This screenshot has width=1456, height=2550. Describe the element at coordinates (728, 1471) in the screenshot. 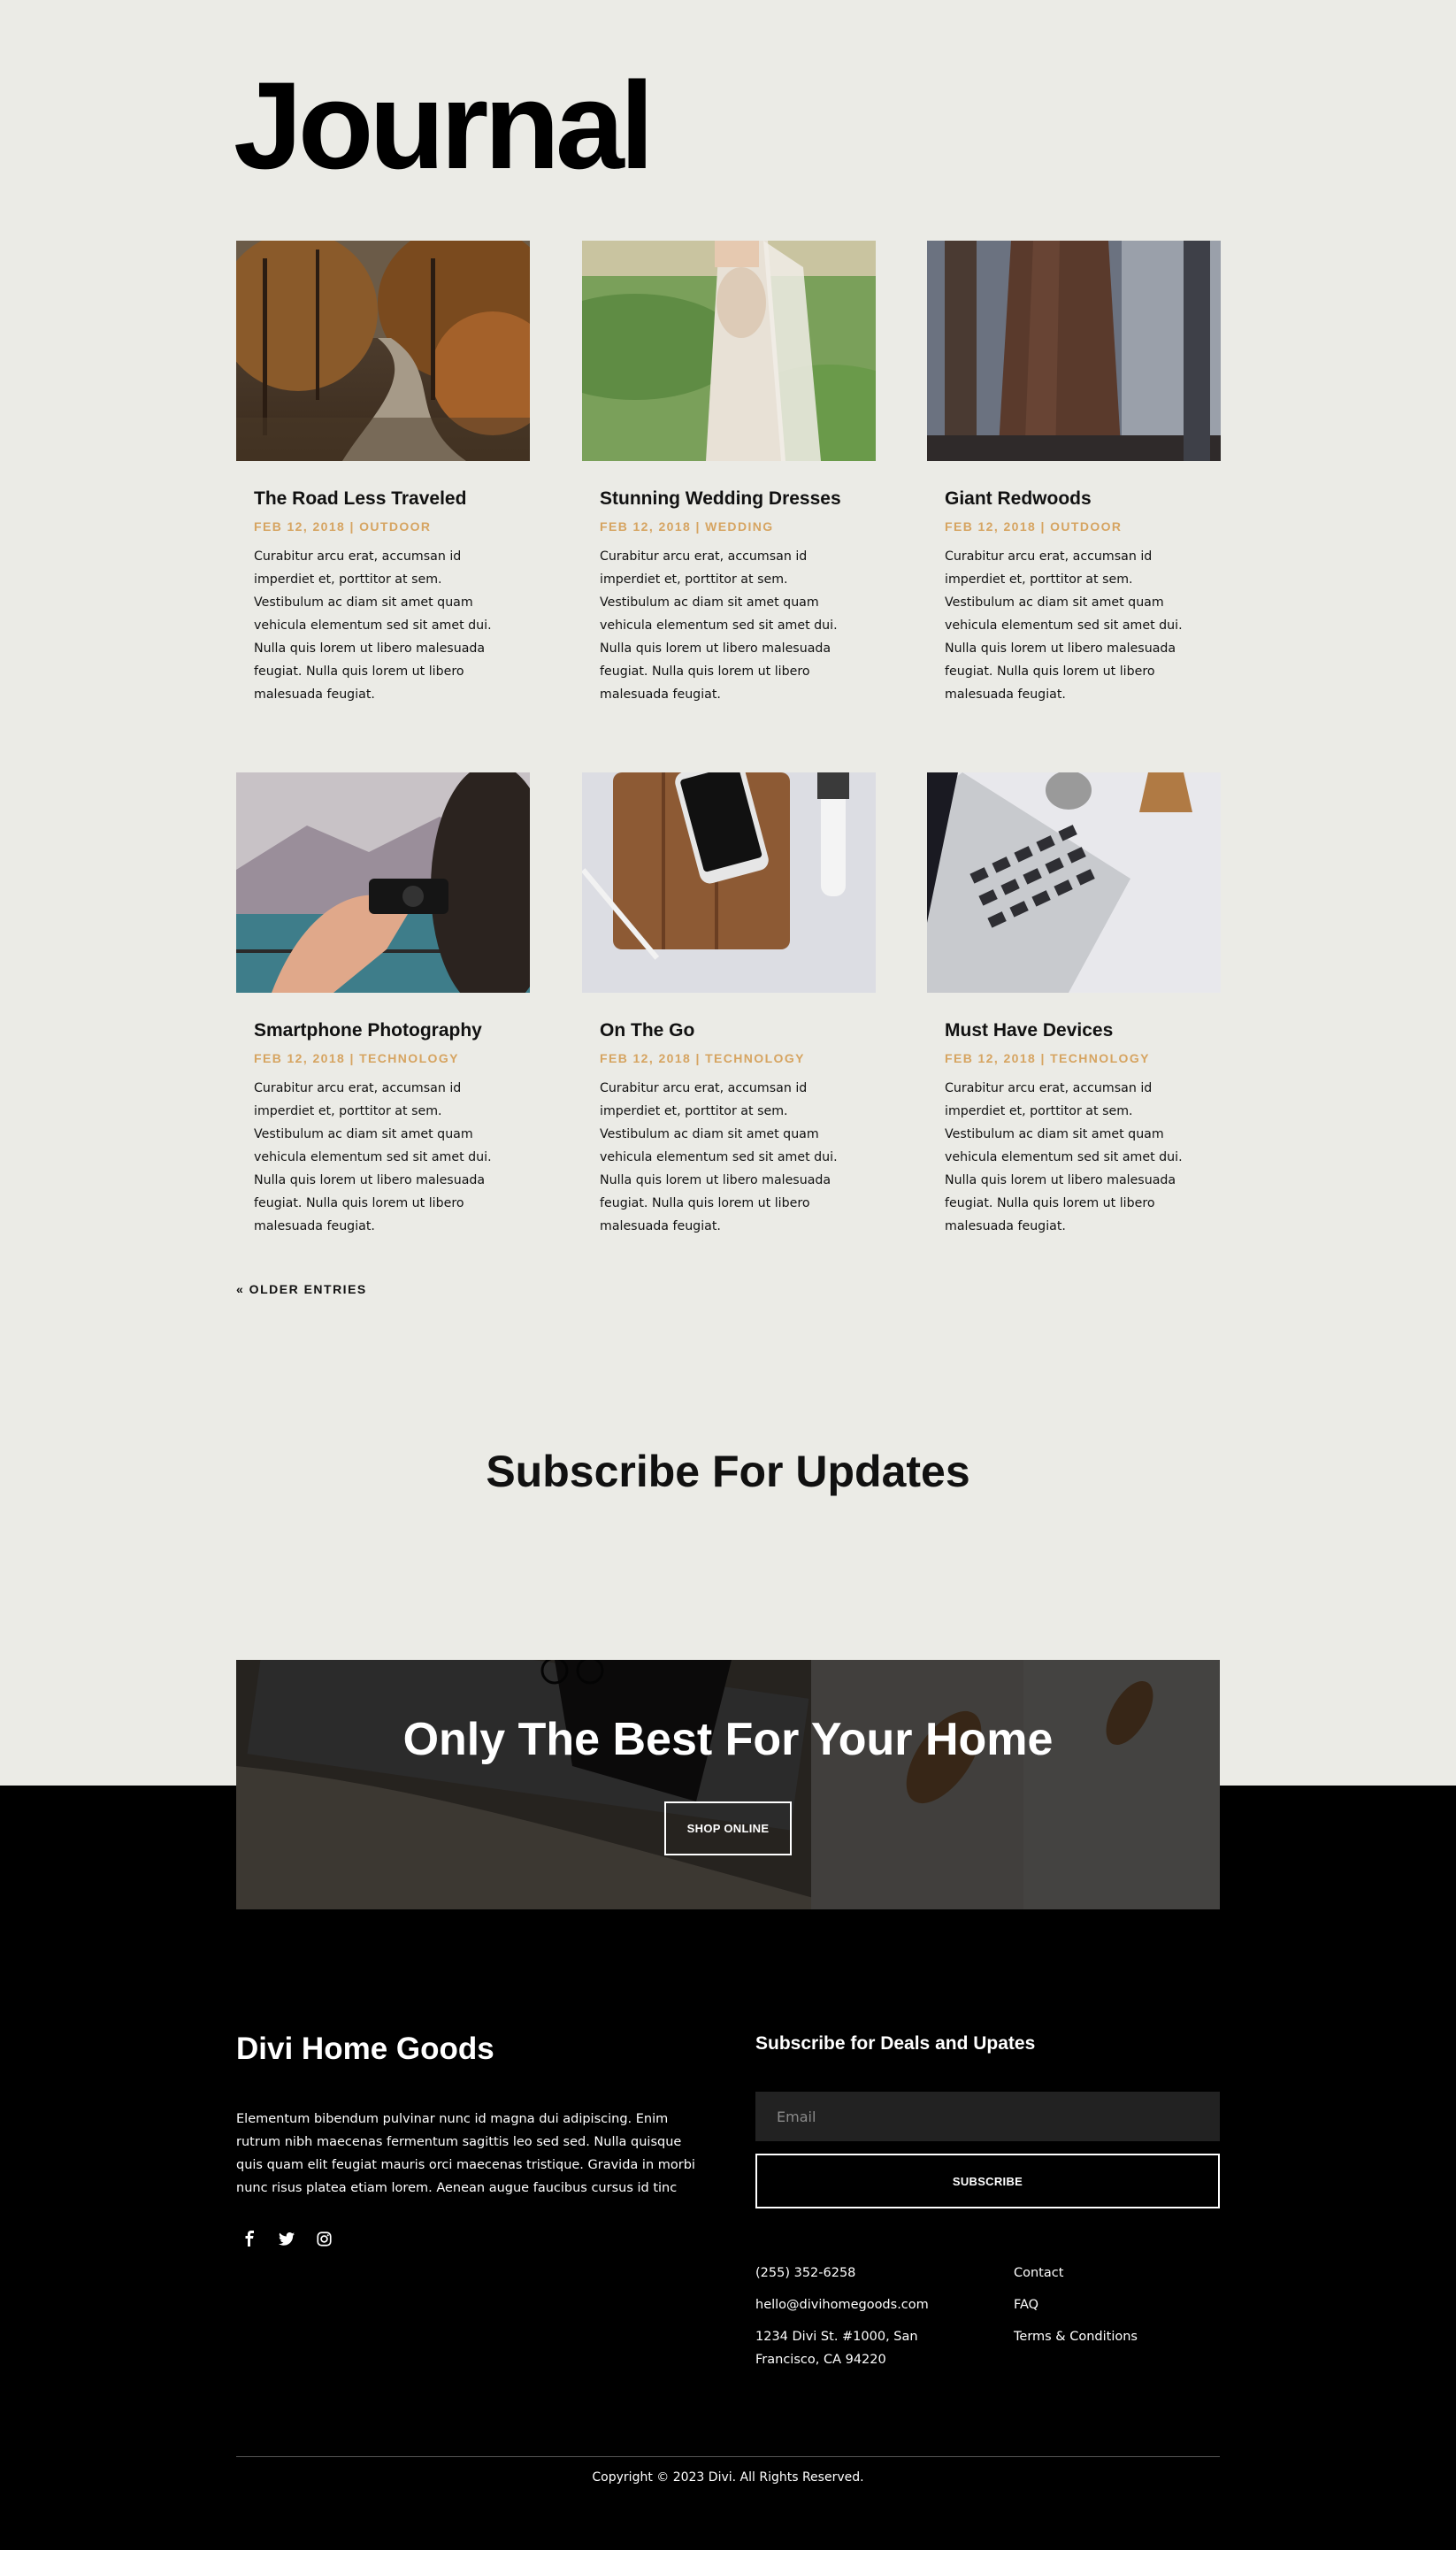

I see `subscribe-heading: Subscribe For Updates` at that location.